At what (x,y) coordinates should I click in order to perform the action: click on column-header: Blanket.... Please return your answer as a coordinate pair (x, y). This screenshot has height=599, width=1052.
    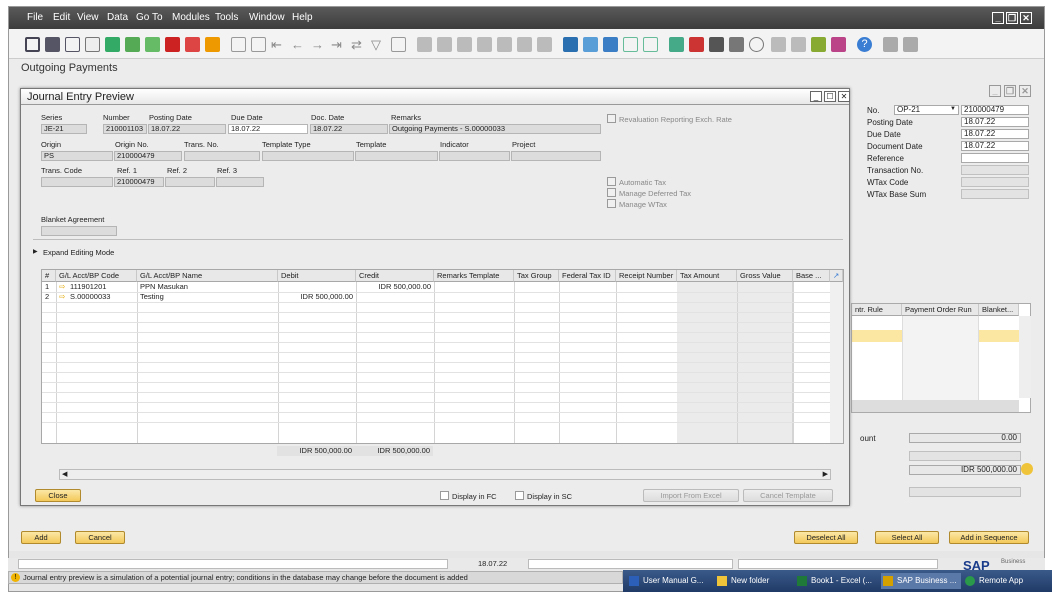
    Looking at the image, I should click on (999, 310).